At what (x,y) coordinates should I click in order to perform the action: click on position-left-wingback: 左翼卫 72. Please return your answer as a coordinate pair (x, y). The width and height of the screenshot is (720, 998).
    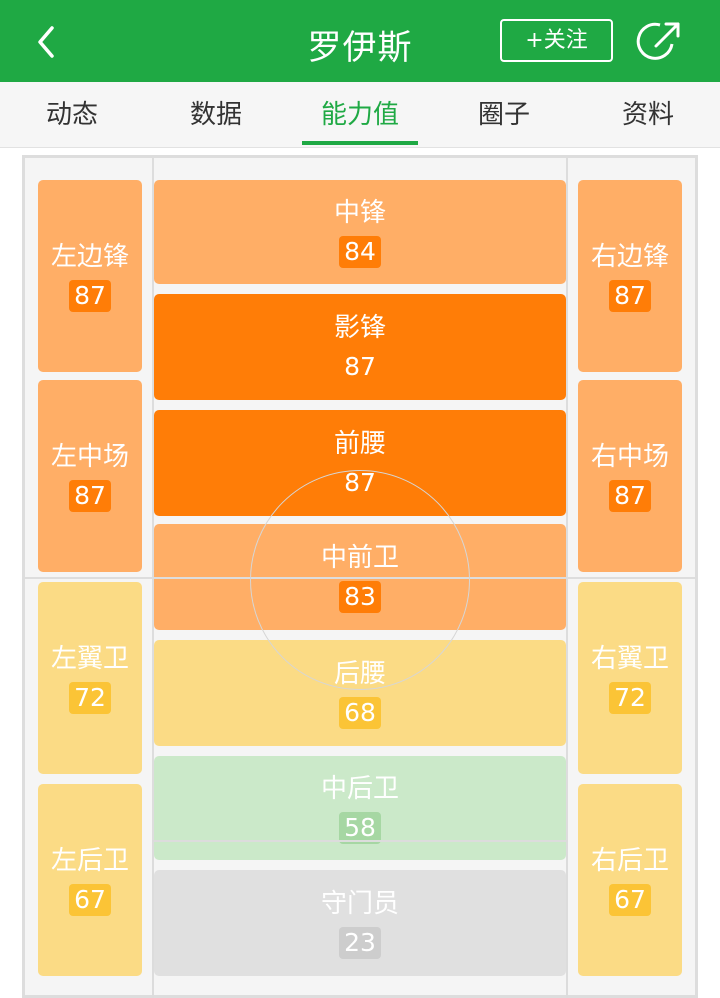
    Looking at the image, I should click on (90, 678).